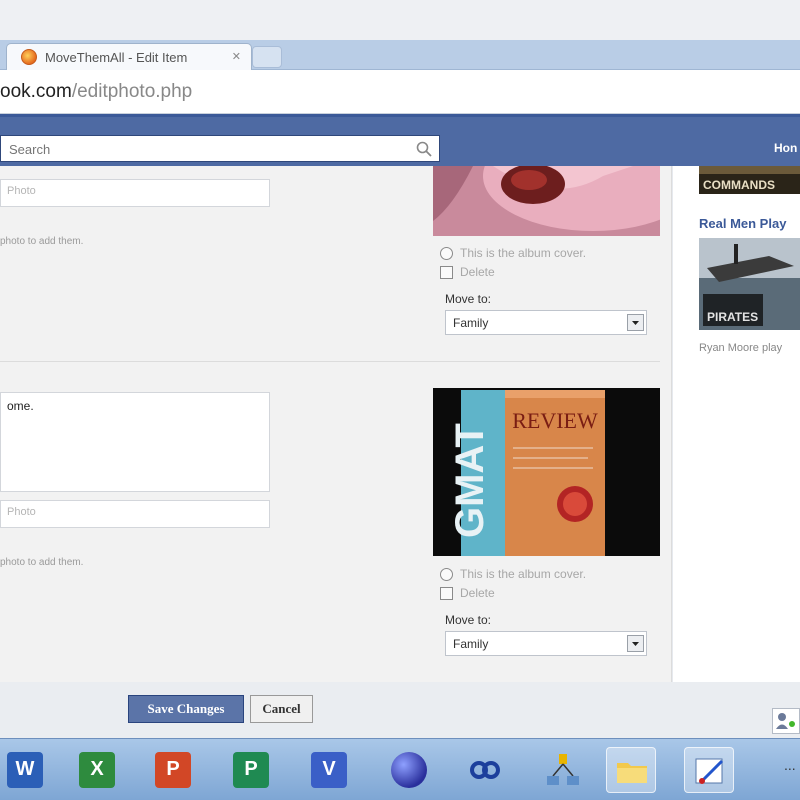  Describe the element at coordinates (267, 57) in the screenshot. I see `new-tab-button` at that location.